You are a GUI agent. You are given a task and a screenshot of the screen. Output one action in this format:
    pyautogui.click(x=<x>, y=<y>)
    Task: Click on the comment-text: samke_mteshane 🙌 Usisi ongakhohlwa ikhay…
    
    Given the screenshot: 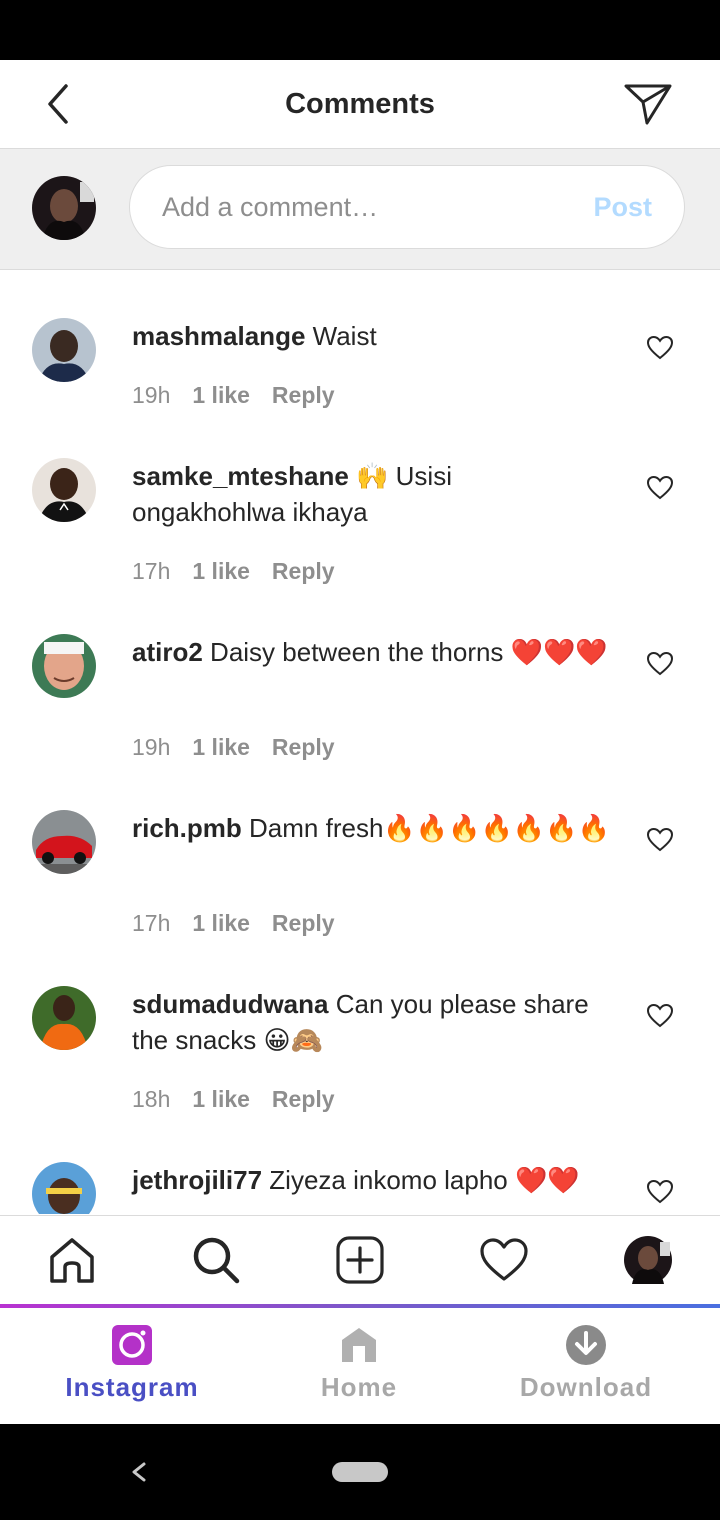 What is the action you would take?
    pyautogui.click(x=372, y=494)
    